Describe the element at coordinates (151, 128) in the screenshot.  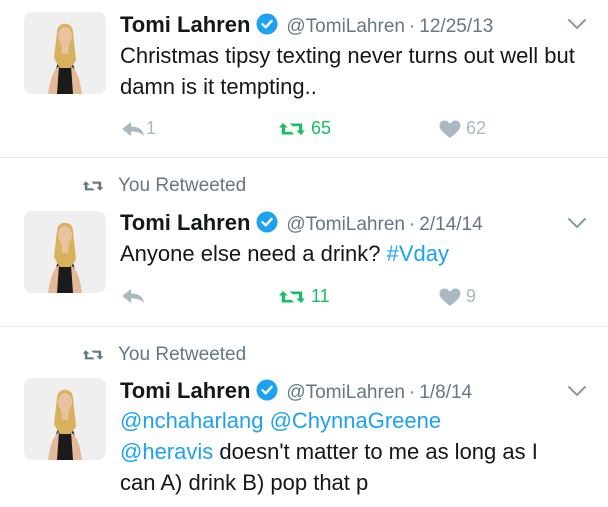
I see `reply-count: 1` at that location.